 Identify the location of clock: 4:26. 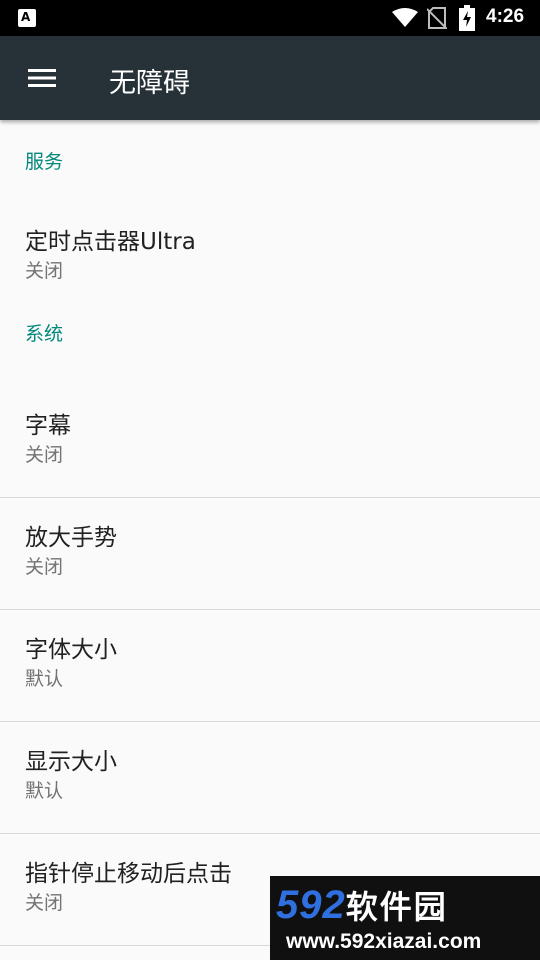
(505, 16).